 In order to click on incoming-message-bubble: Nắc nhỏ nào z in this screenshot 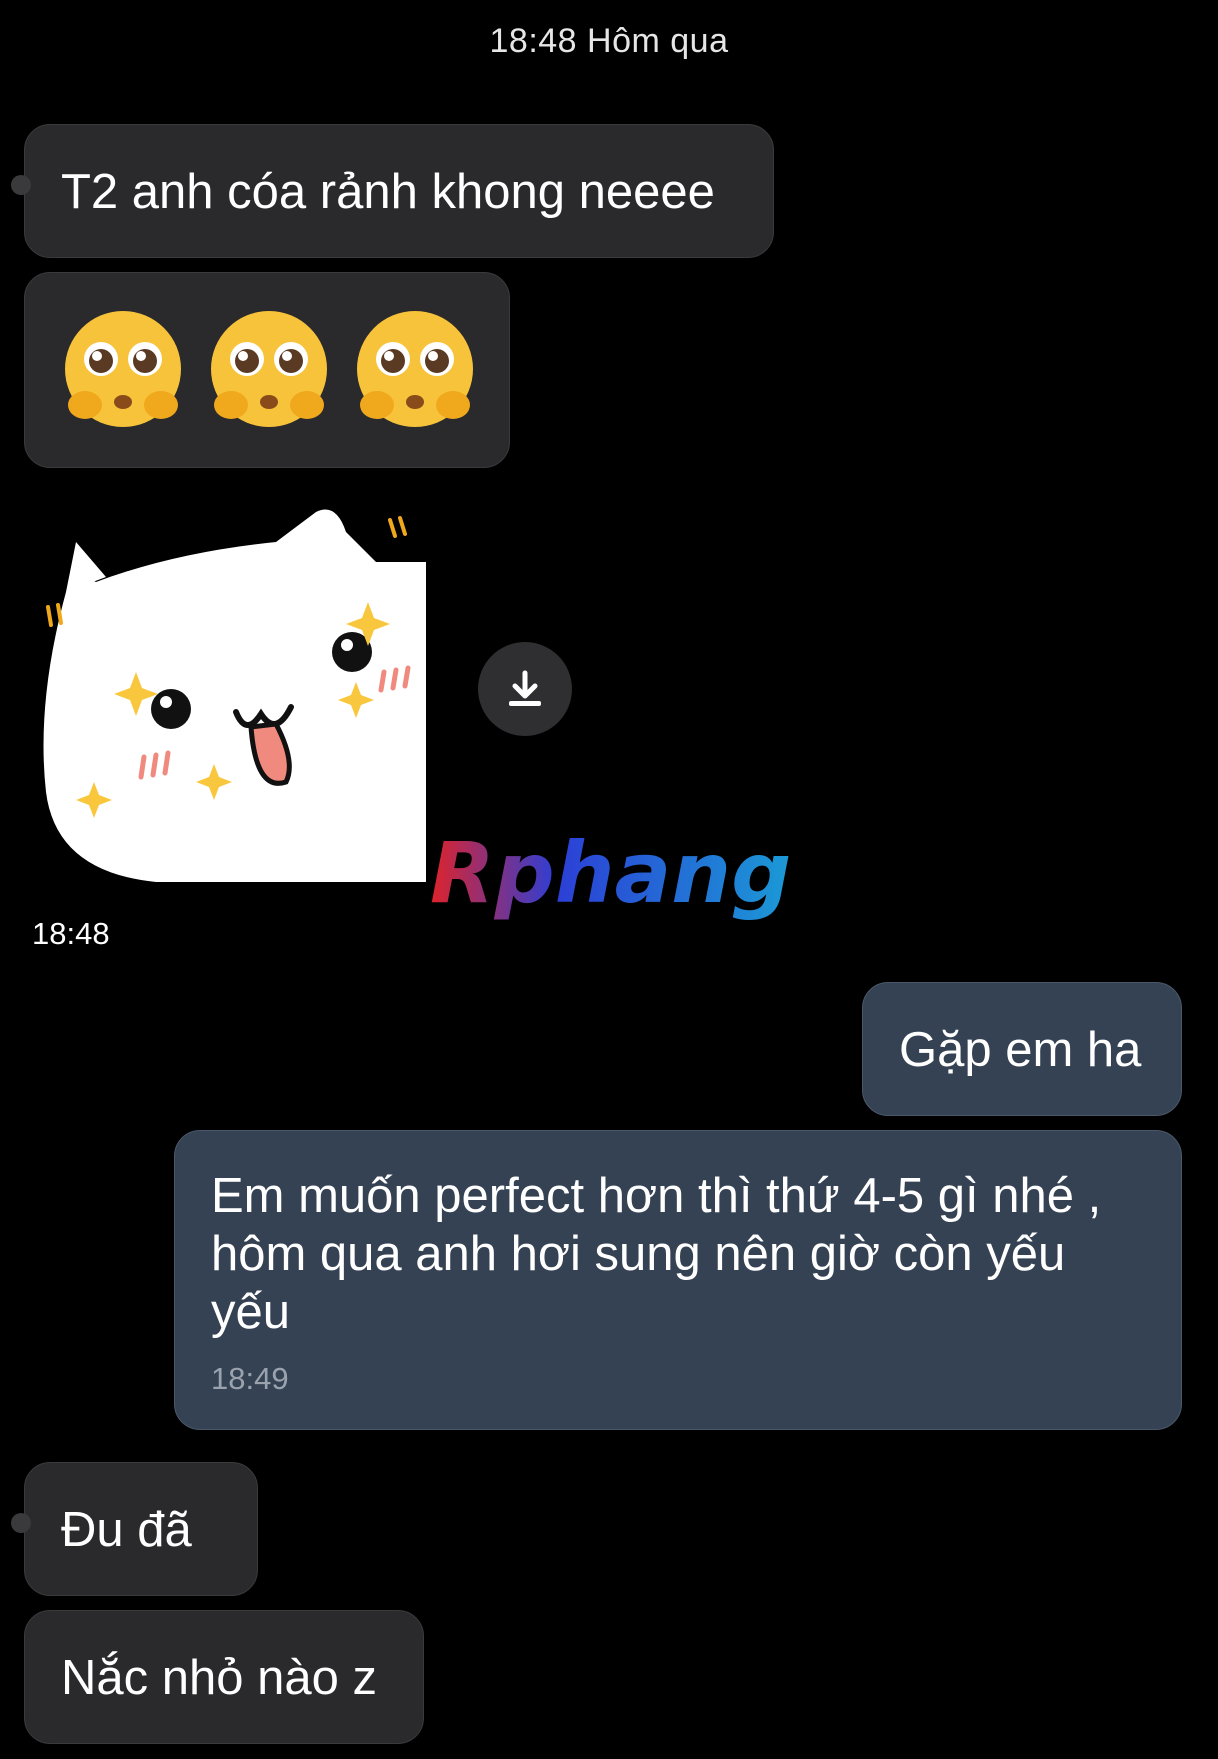, I will do `click(224, 1677)`.